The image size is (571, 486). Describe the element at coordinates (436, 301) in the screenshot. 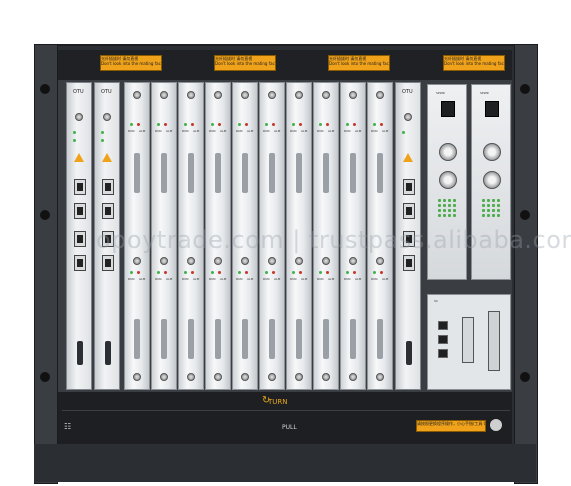

I see `control-label: SC` at that location.